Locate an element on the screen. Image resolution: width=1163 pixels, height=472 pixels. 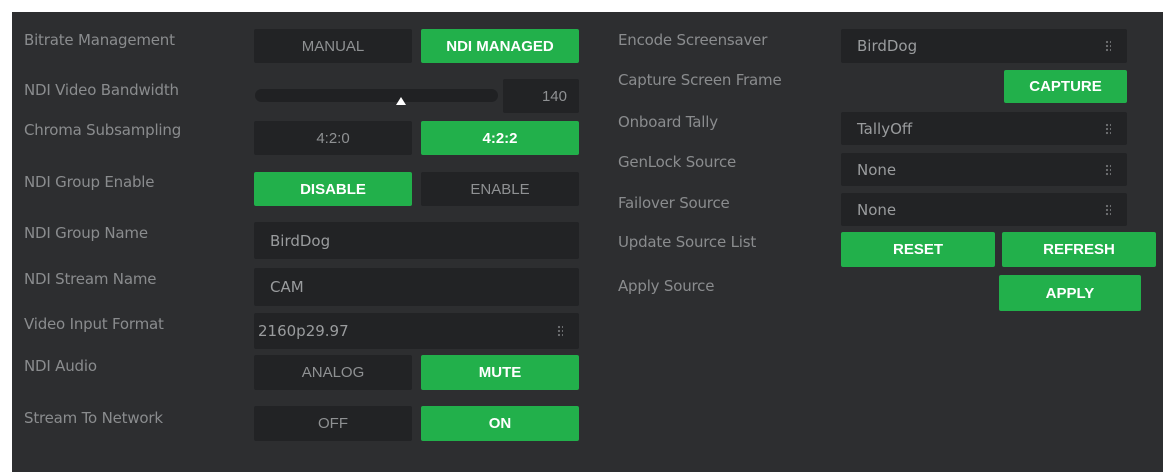
stream-to-network-label: Stream To Network is located at coordinates (93, 418).